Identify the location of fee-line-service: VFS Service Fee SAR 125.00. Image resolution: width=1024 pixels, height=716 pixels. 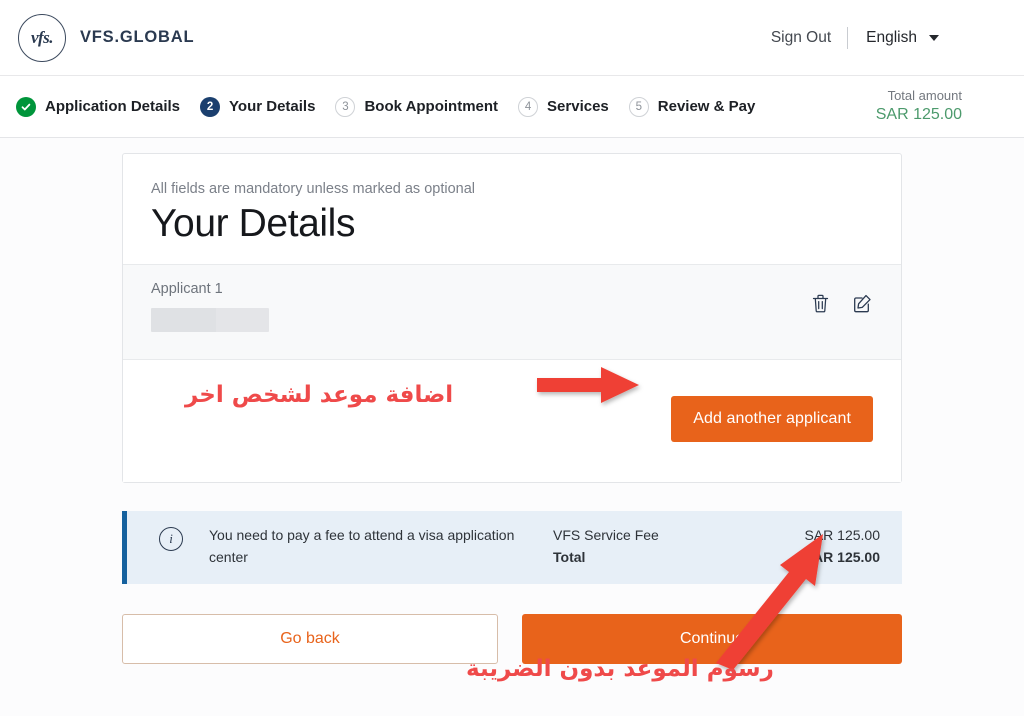
(716, 536).